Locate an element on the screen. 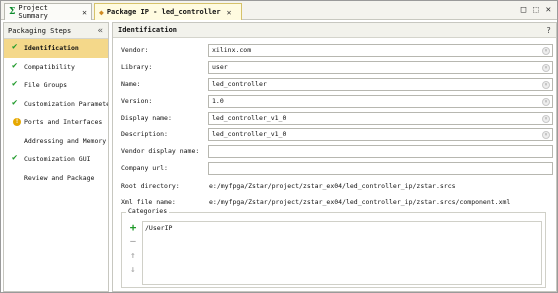  maximize-icon: ⬚ is located at coordinates (535, 10).